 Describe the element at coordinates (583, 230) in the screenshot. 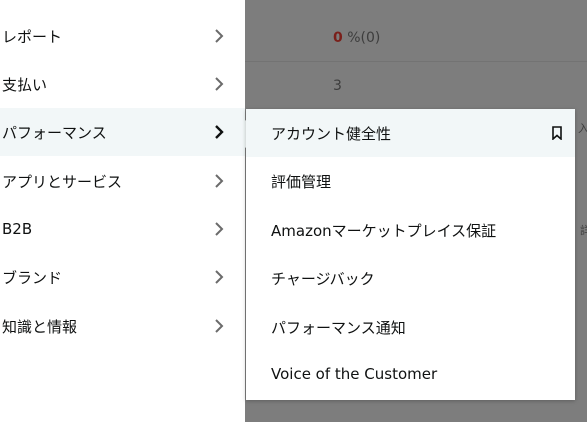

I see `background-edge-text: 詳` at that location.